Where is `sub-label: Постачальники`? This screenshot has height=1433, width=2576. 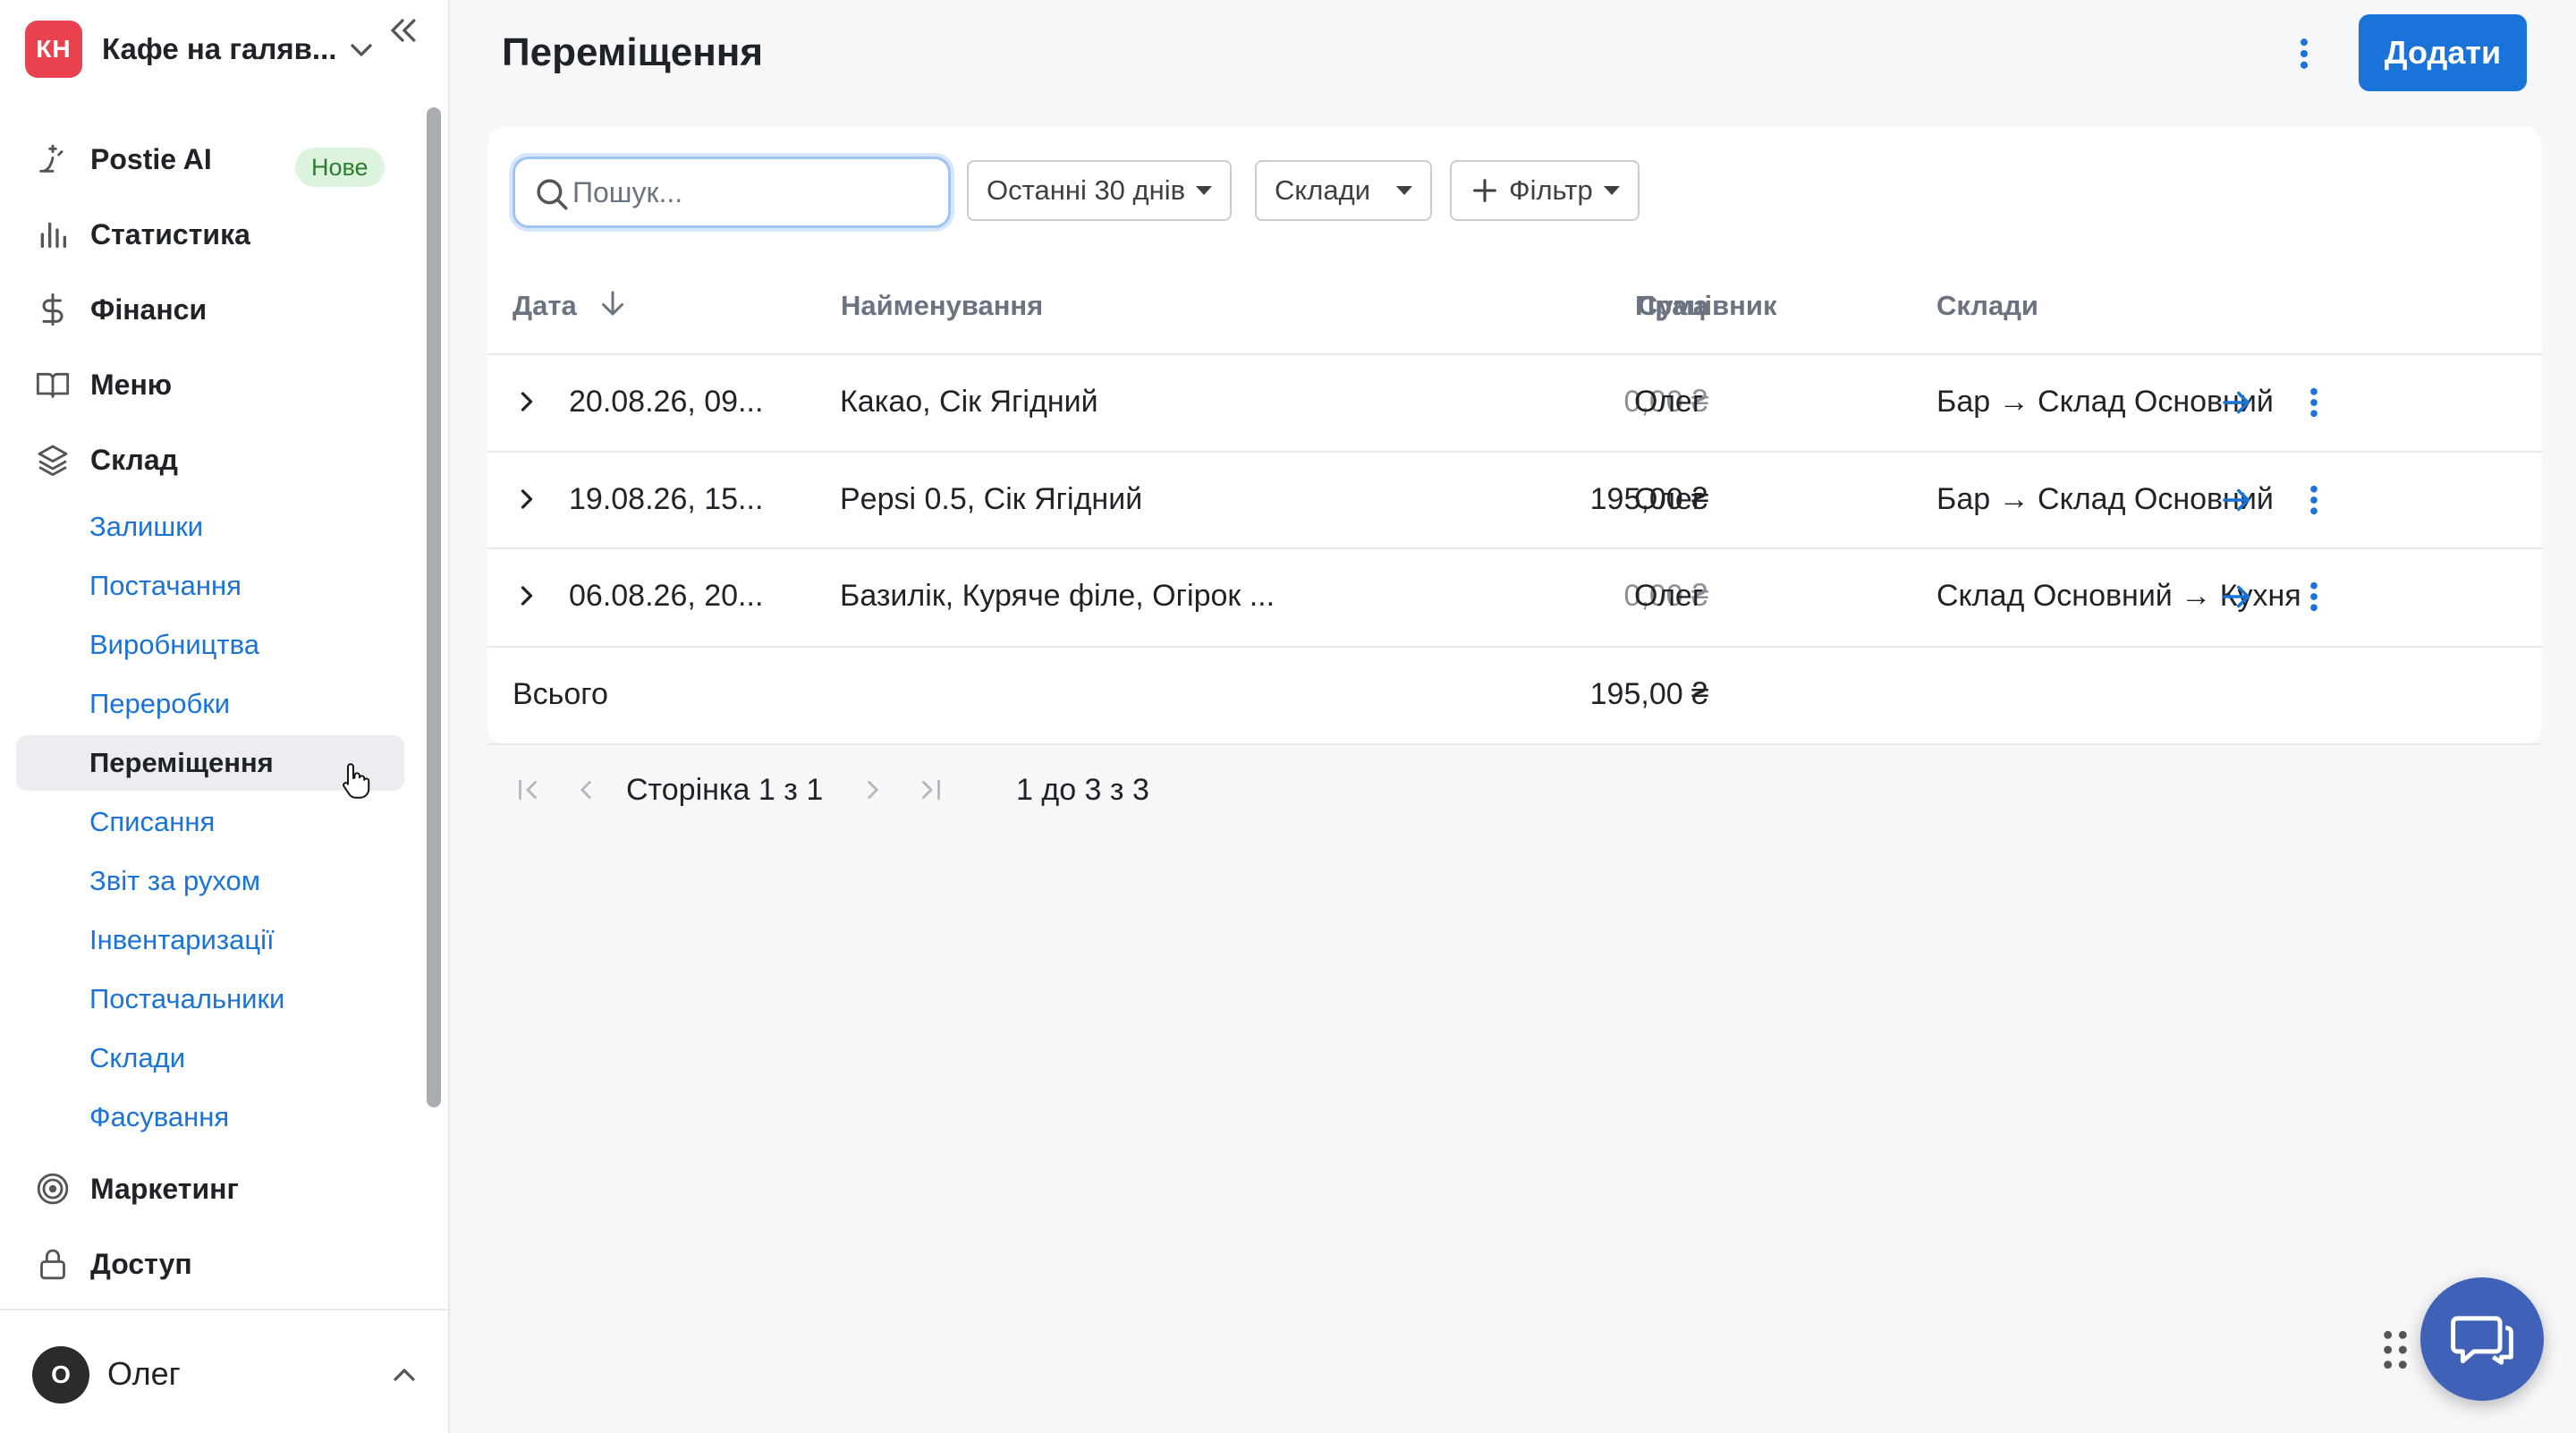
sub-label: Постачальники is located at coordinates (187, 998).